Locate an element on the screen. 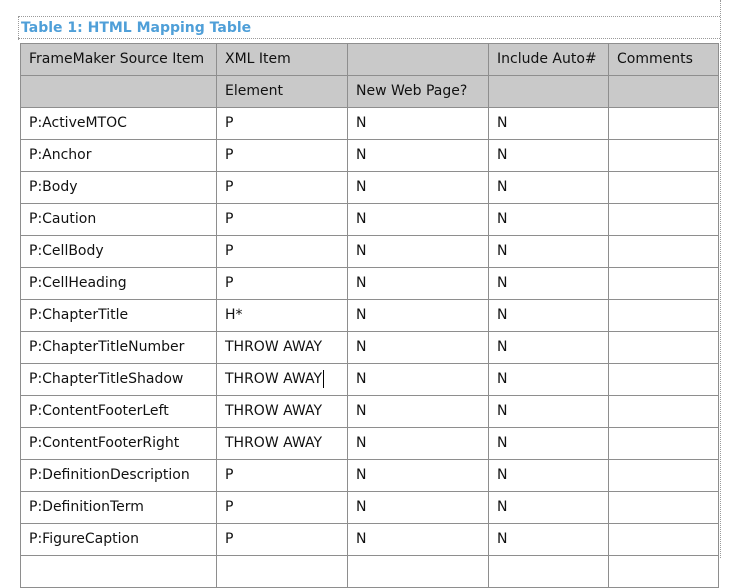 Image resolution: width=730 pixels, height=588 pixels. table-row: P:DefinitionTerm P N N is located at coordinates (369, 507).